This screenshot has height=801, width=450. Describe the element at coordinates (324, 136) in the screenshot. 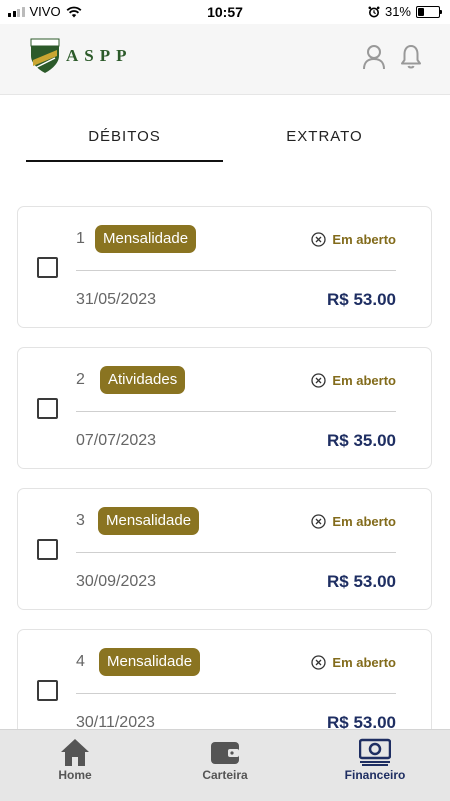

I see `tab-extrato: EXTRATO` at that location.